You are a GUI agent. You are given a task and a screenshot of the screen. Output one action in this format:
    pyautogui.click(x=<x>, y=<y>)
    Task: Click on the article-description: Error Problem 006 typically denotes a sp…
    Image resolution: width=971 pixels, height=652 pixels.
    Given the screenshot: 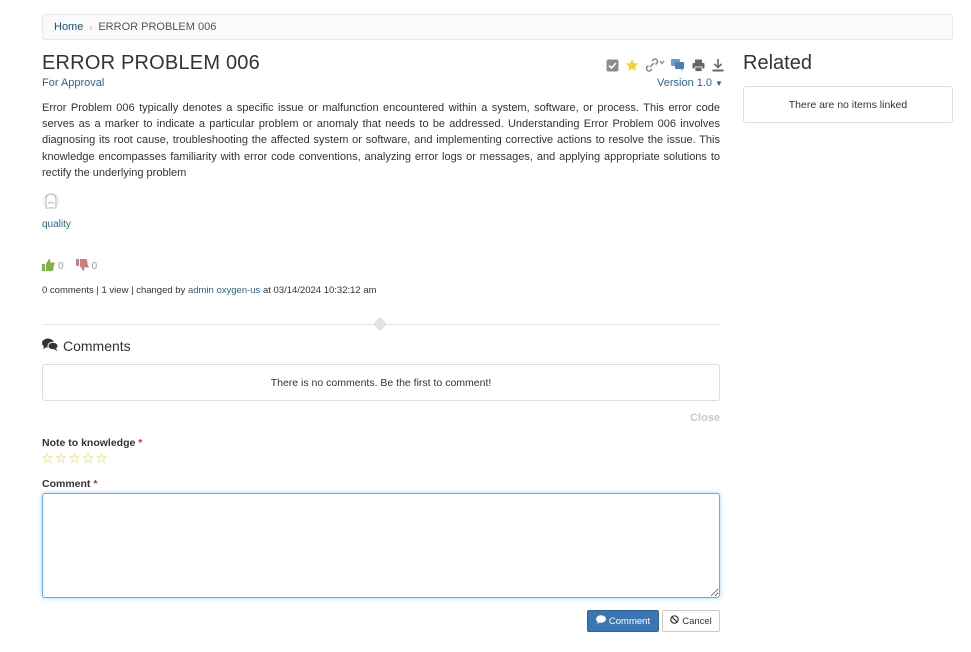 What is the action you would take?
    pyautogui.click(x=381, y=140)
    